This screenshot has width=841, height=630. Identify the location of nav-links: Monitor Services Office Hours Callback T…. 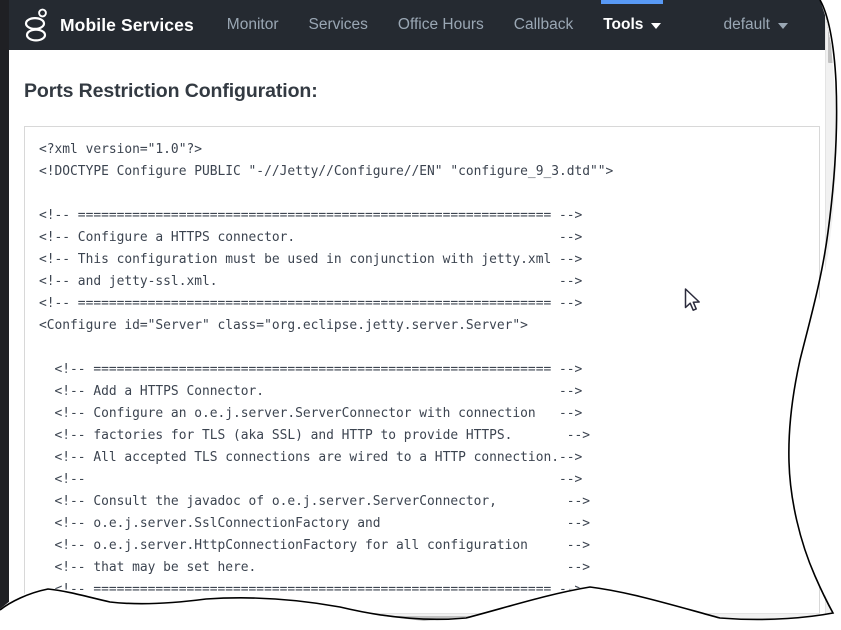
(444, 25).